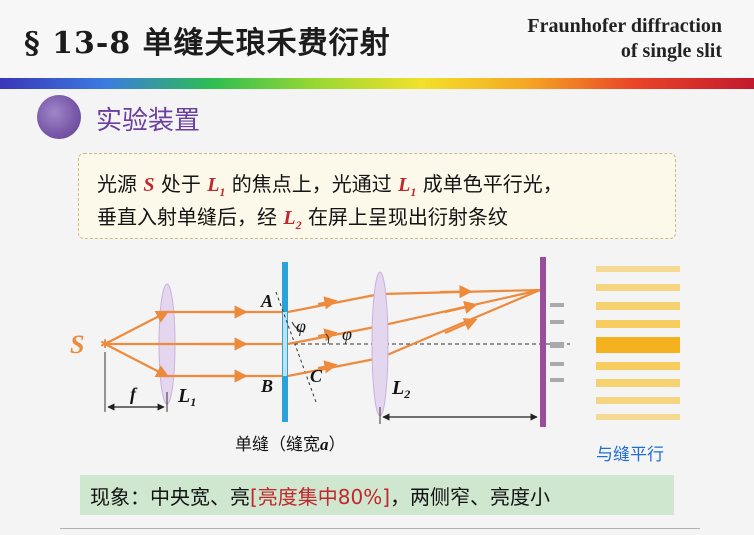 The image size is (754, 535). What do you see at coordinates (194, 344) in the screenshot?
I see `incident-rays` at bounding box center [194, 344].